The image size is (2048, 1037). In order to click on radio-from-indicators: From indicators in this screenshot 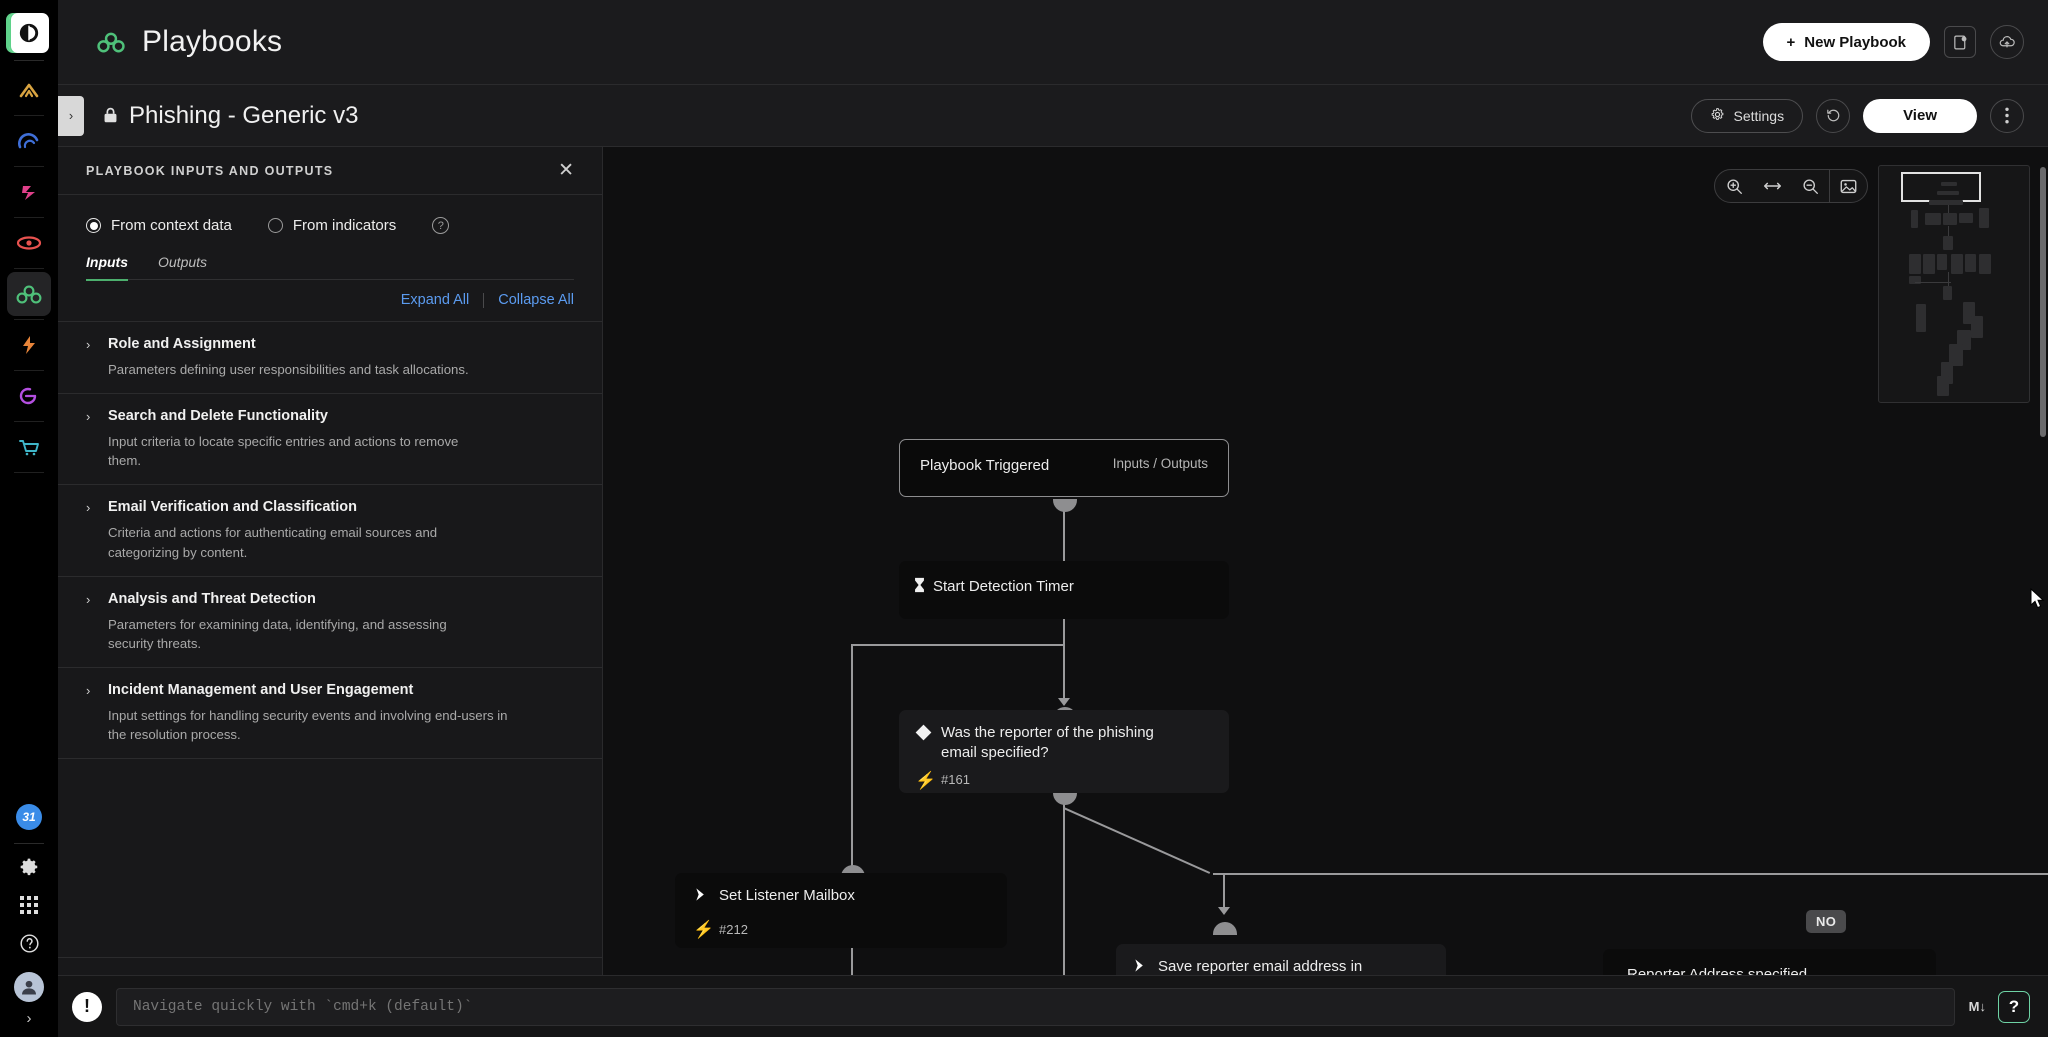, I will do `click(331, 225)`.